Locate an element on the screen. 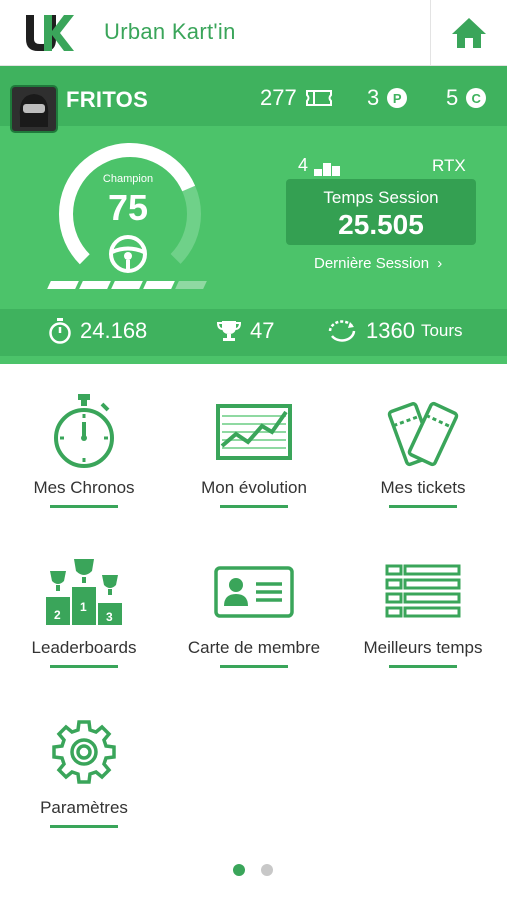  urban-kartin-logo is located at coordinates (50, 33).